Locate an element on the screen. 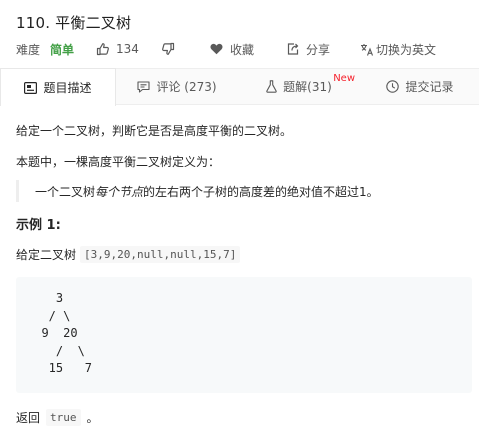 The height and width of the screenshot is (439, 479). like-button: 134 is located at coordinates (117, 49).